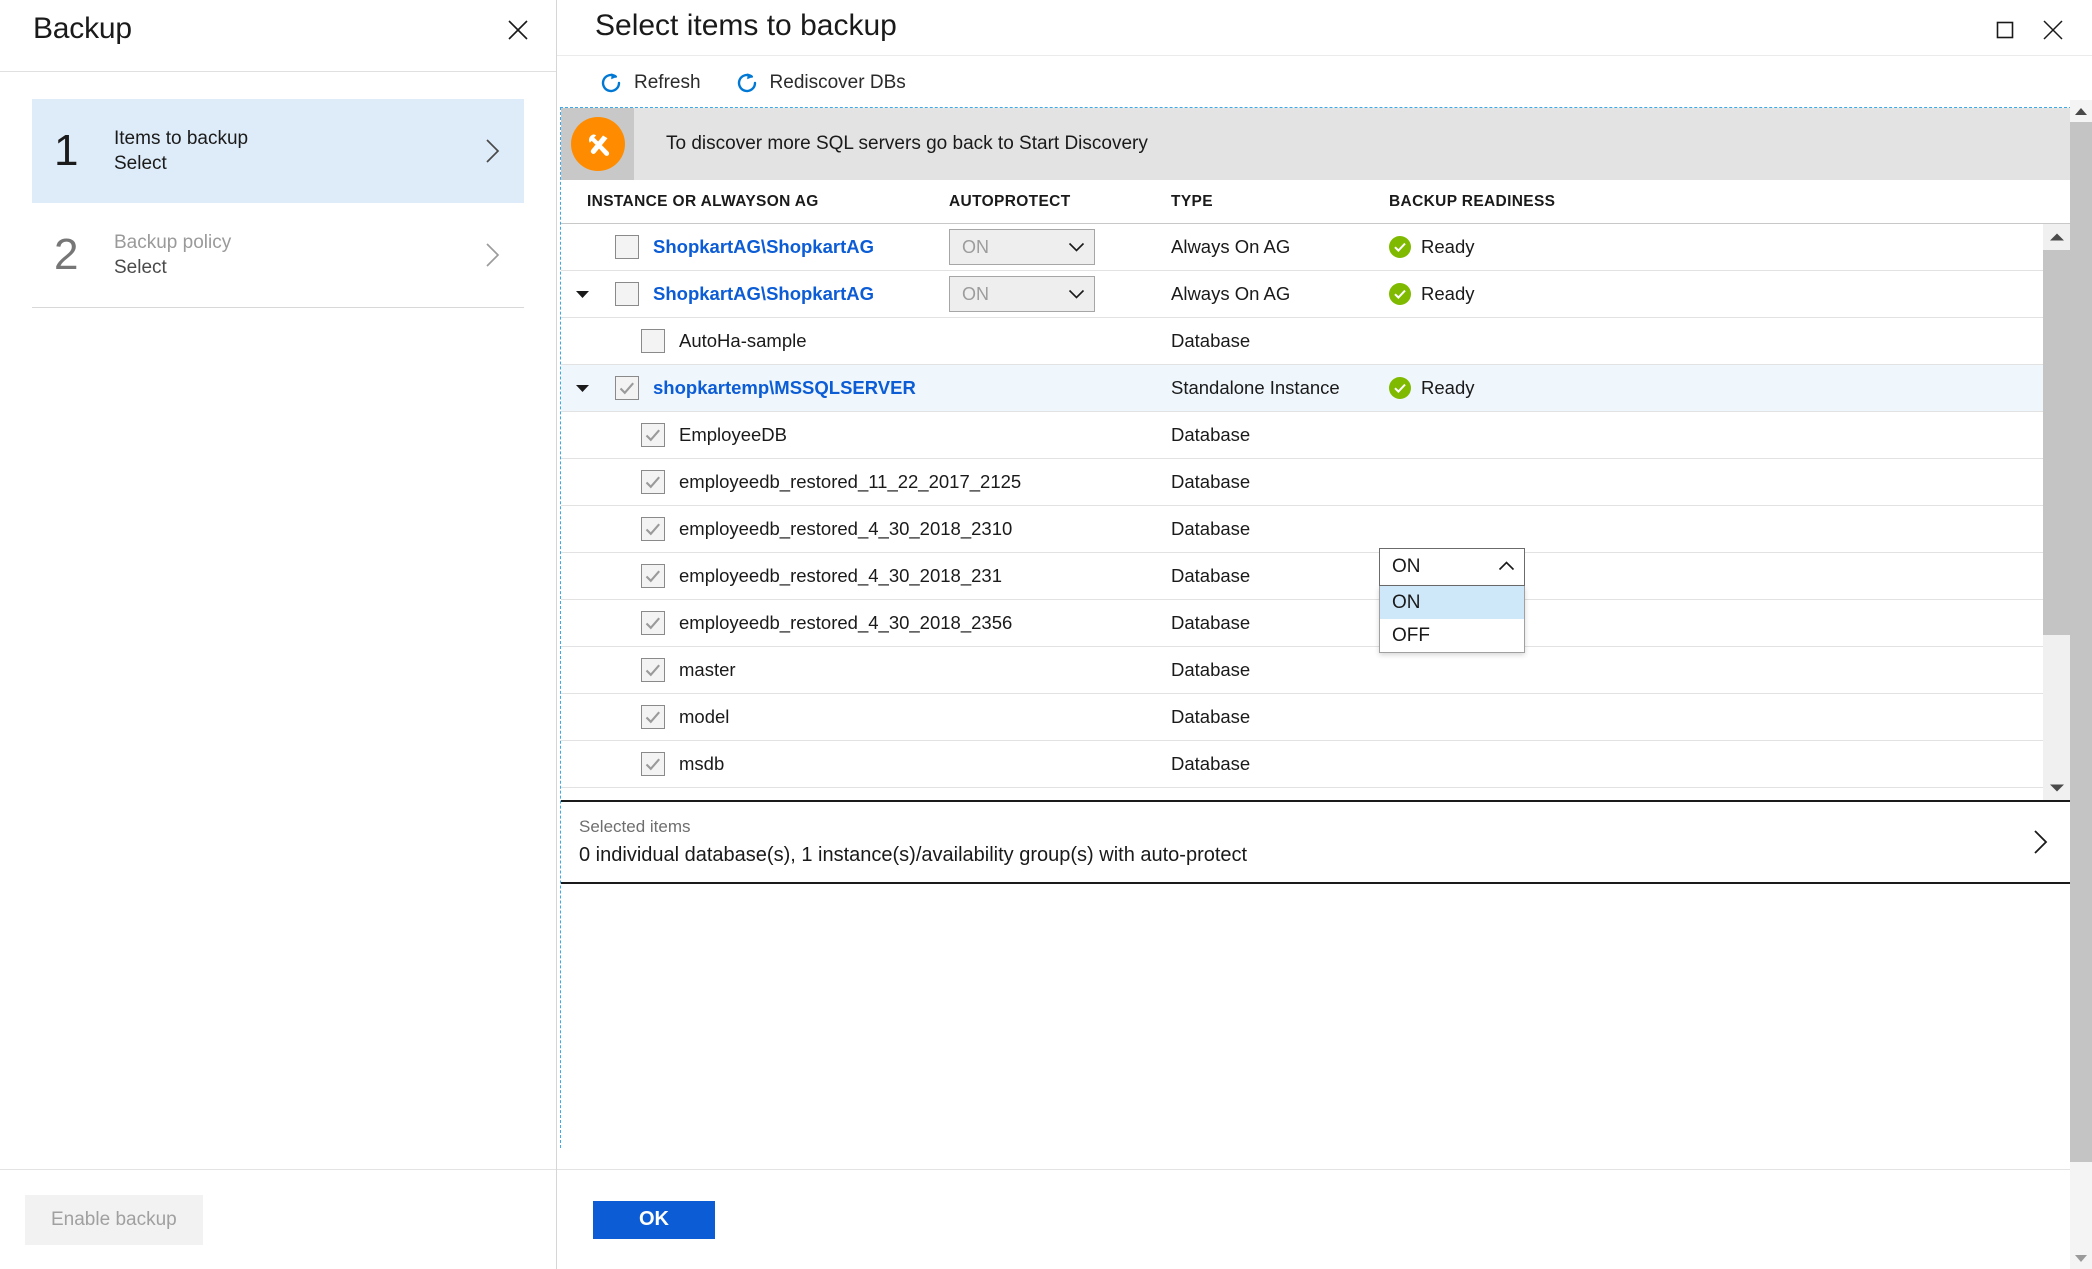 The image size is (2092, 1269). I want to click on cell-type: Database, so click(1211, 622).